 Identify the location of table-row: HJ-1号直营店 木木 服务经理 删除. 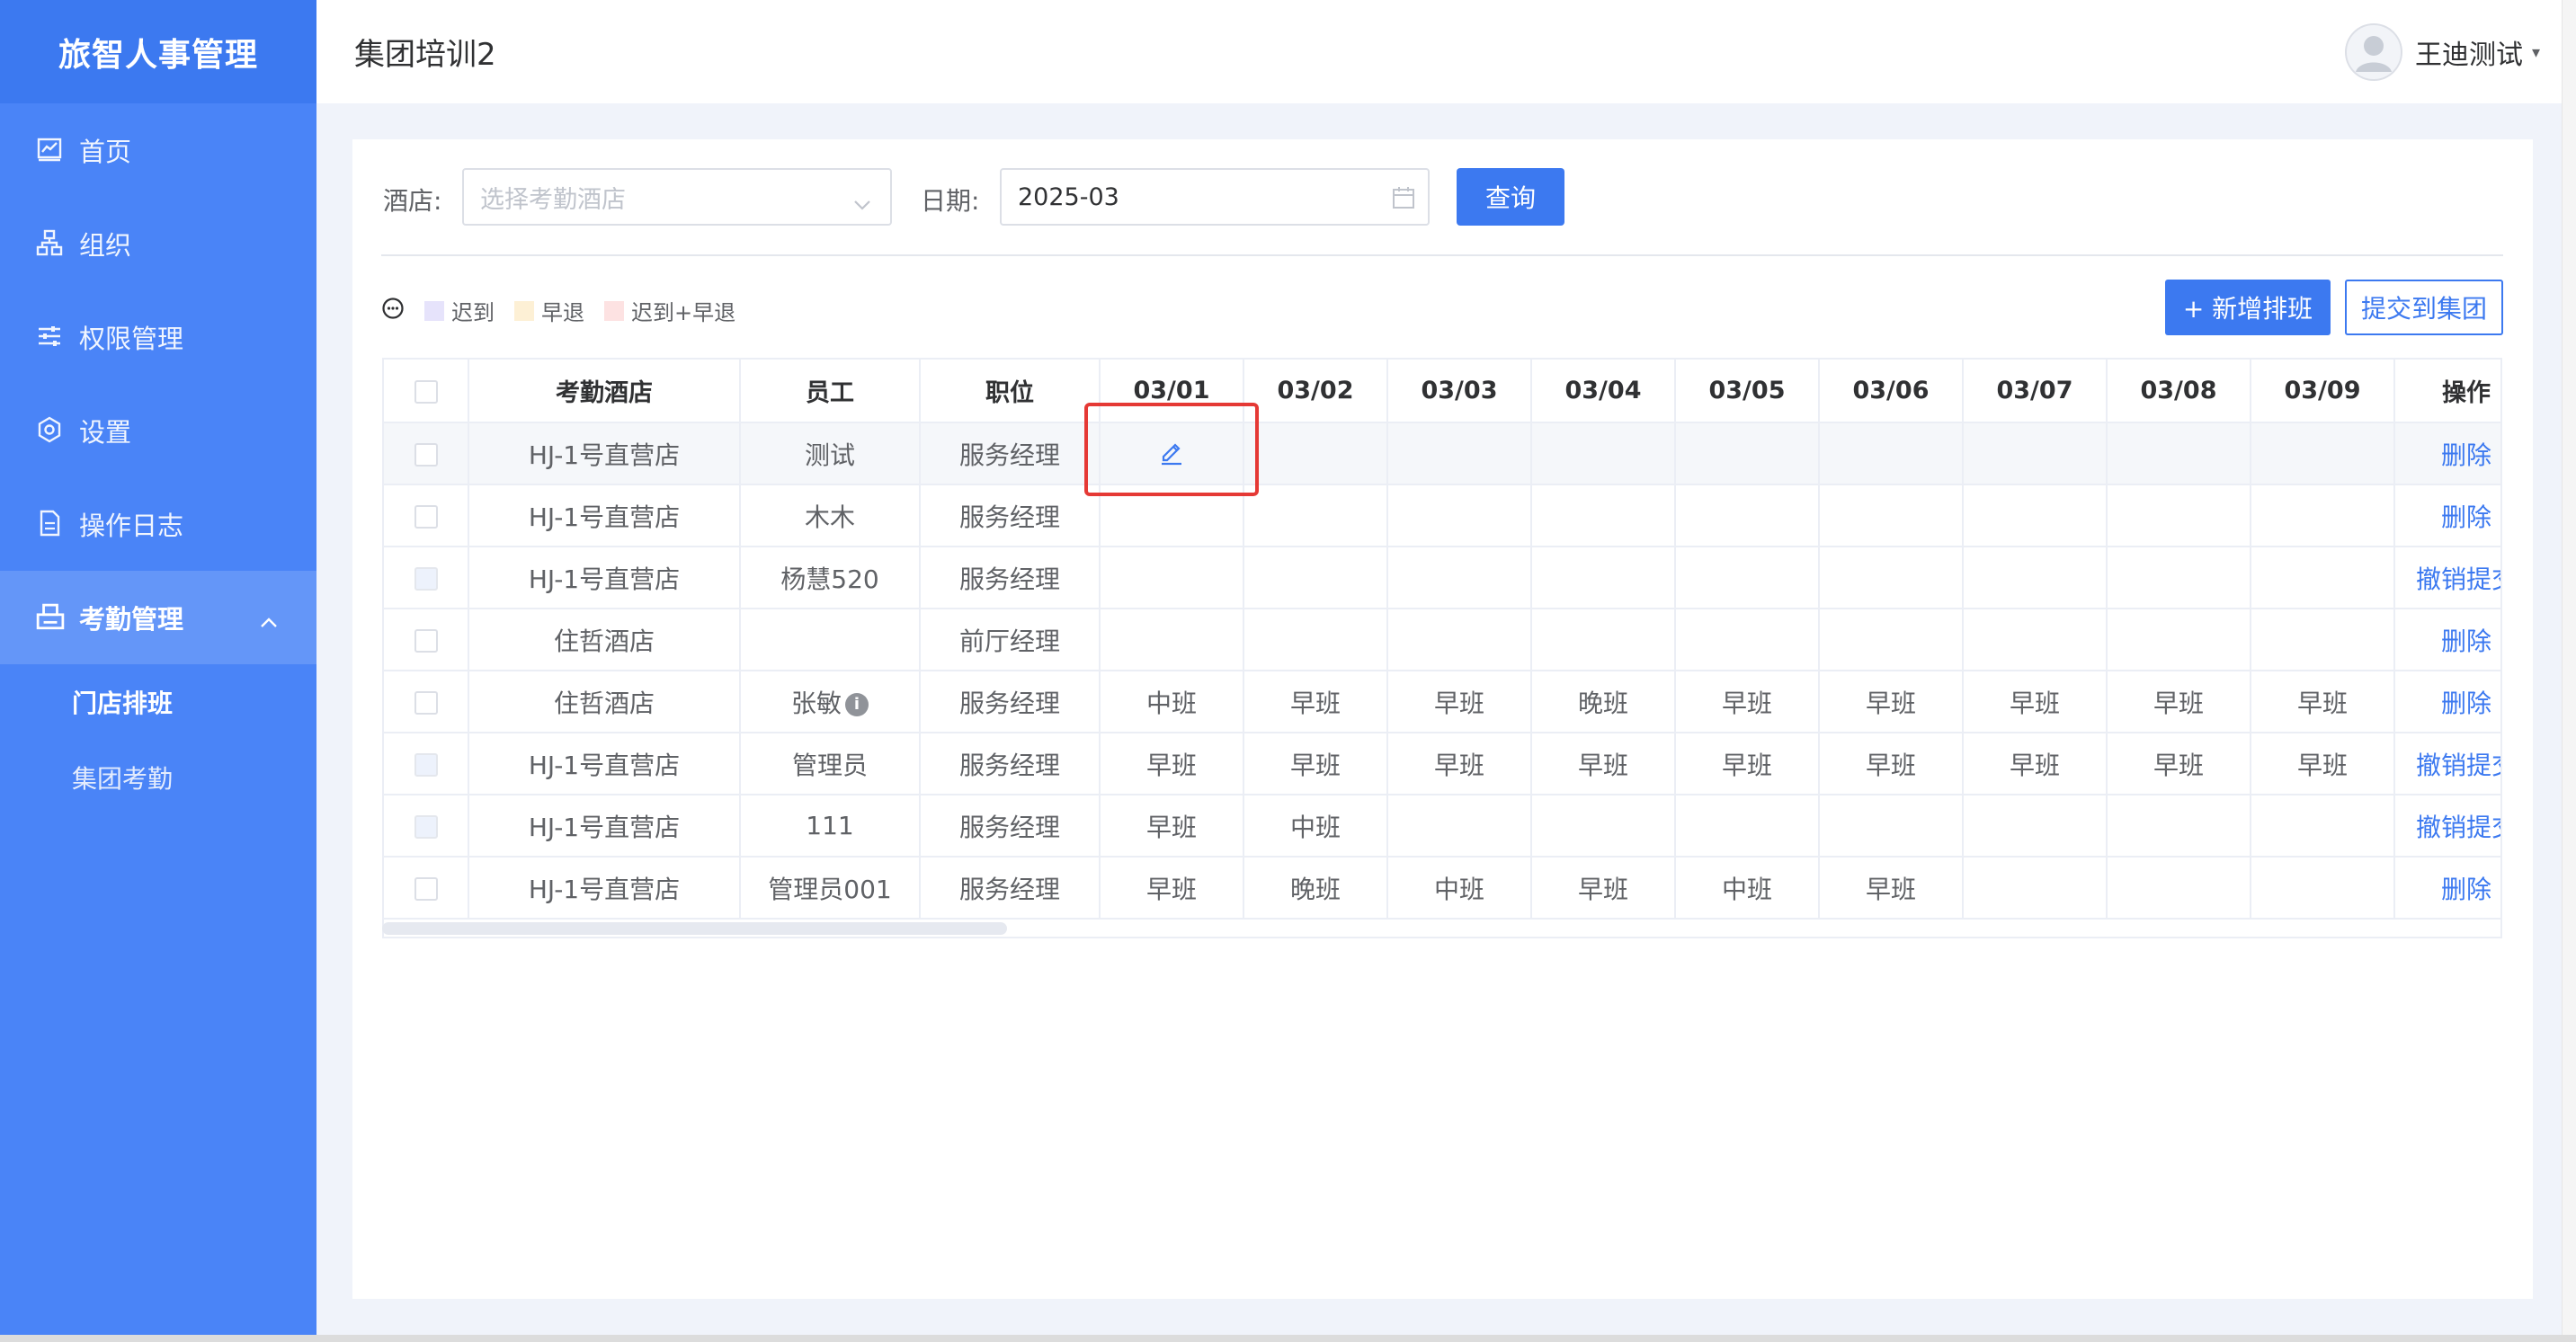
(1442, 515).